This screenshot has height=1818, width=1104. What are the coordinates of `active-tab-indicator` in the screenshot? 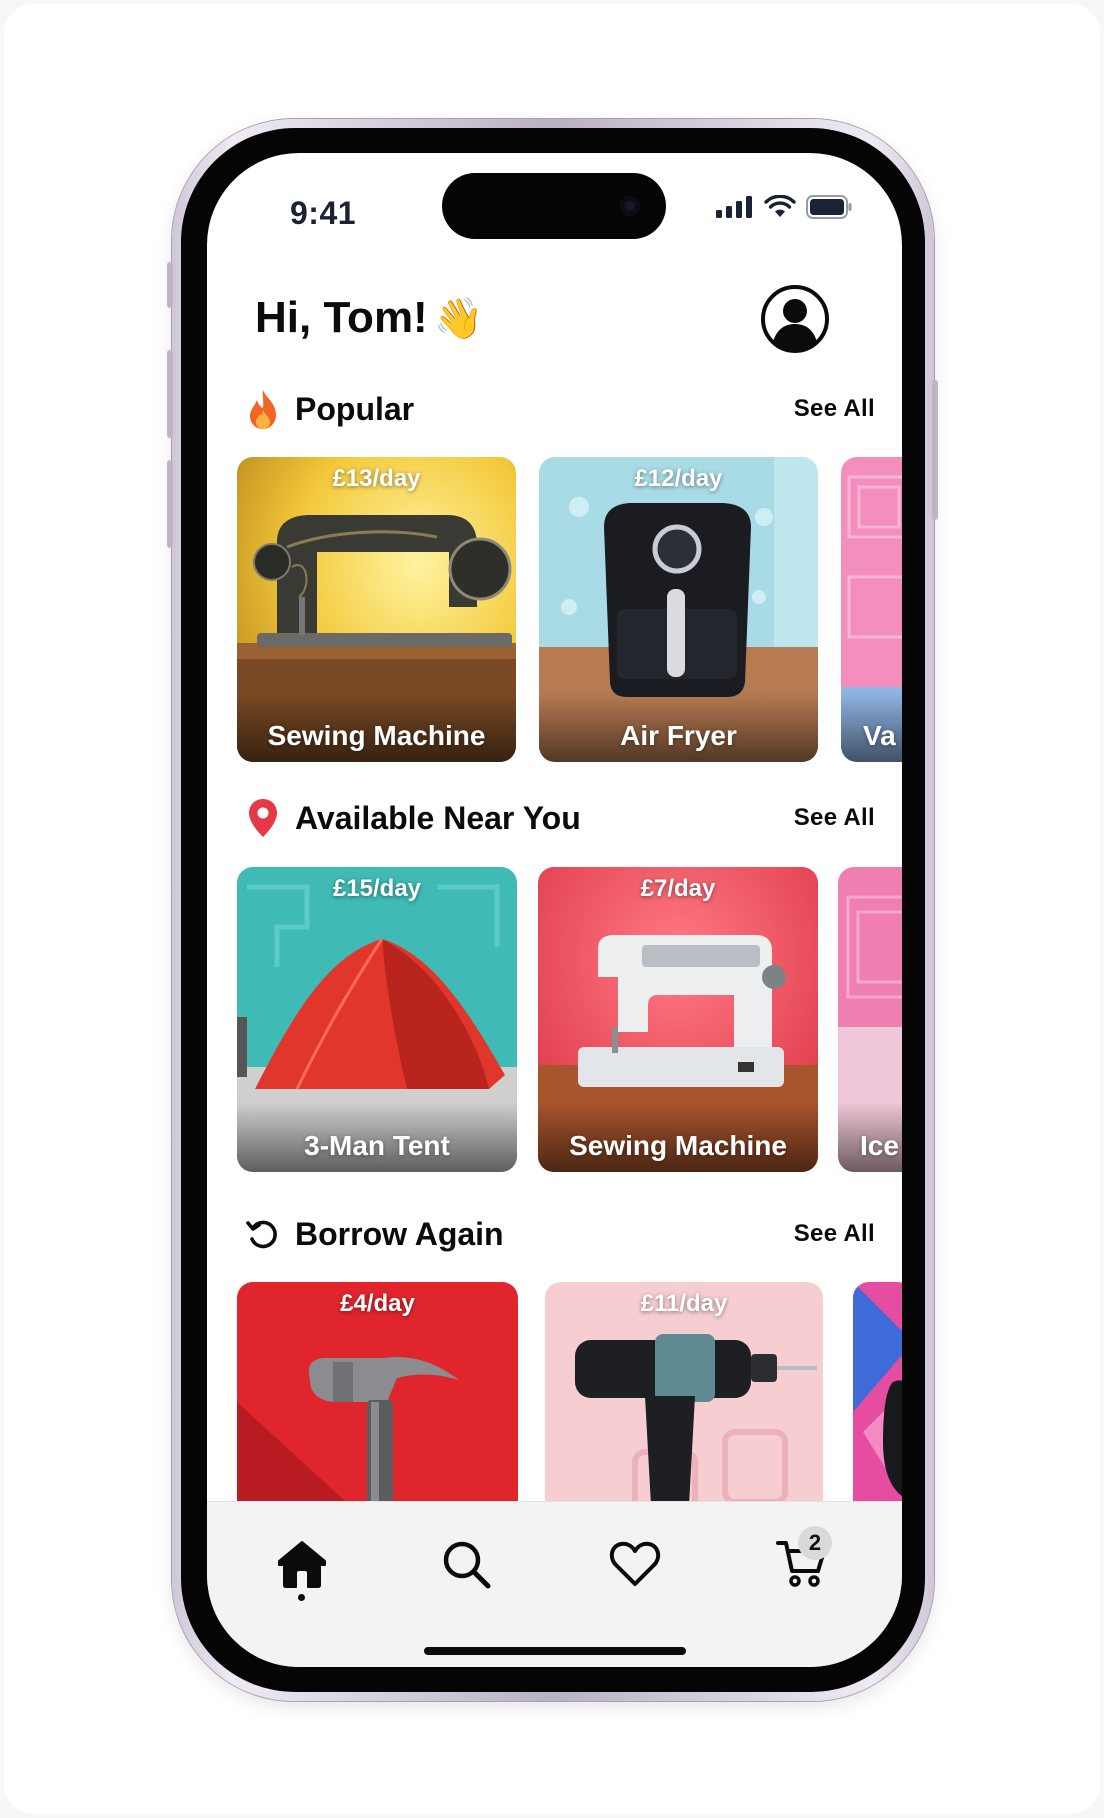 It's located at (301, 1597).